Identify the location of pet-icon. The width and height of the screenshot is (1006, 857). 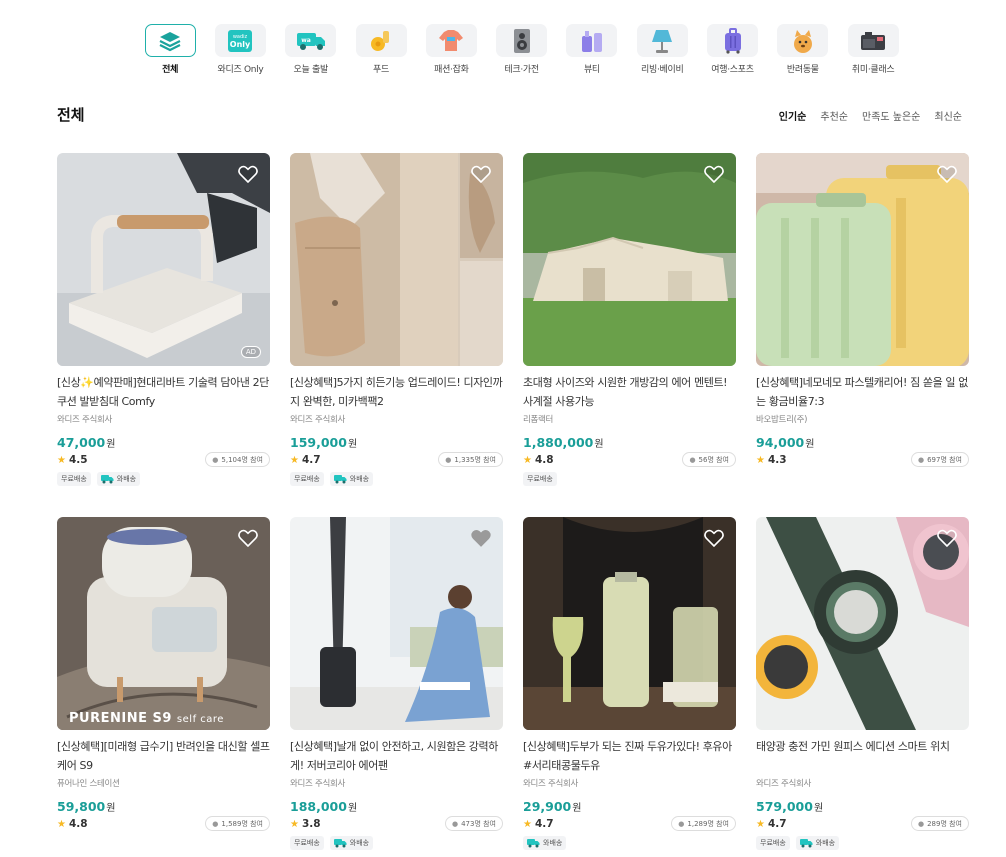
(803, 40).